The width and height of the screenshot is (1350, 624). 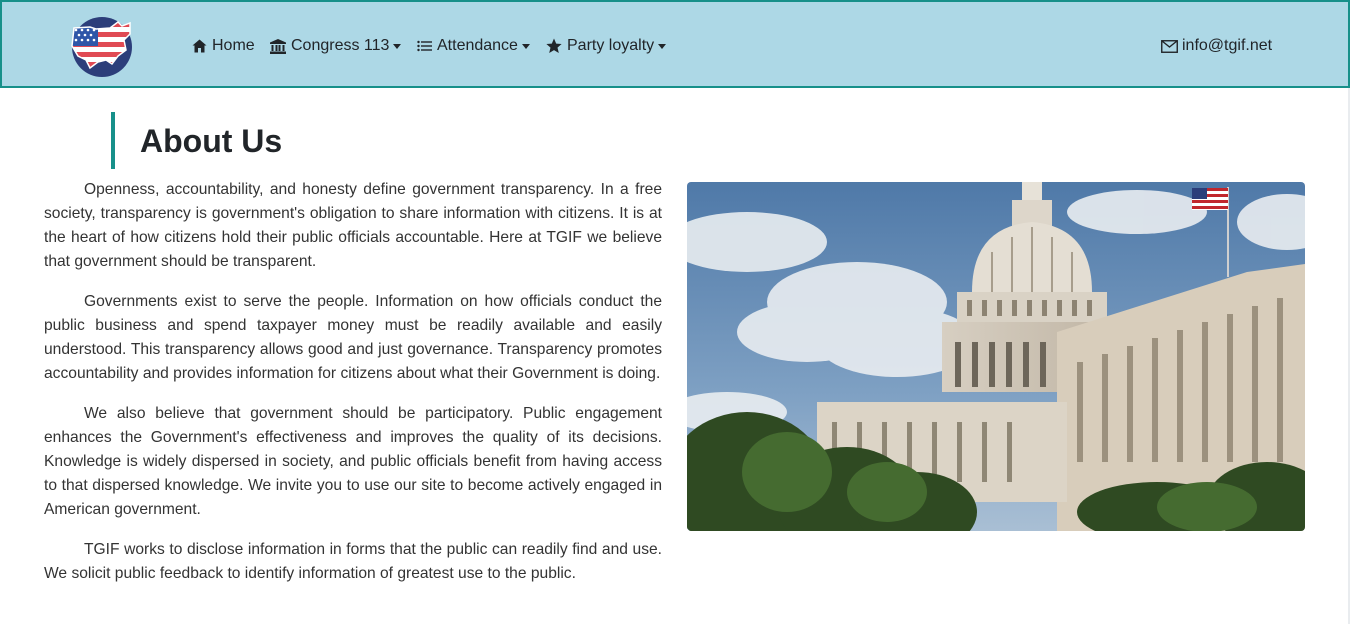 What do you see at coordinates (611, 45) in the screenshot?
I see `nav-party-loyalty-label: Party loyalty` at bounding box center [611, 45].